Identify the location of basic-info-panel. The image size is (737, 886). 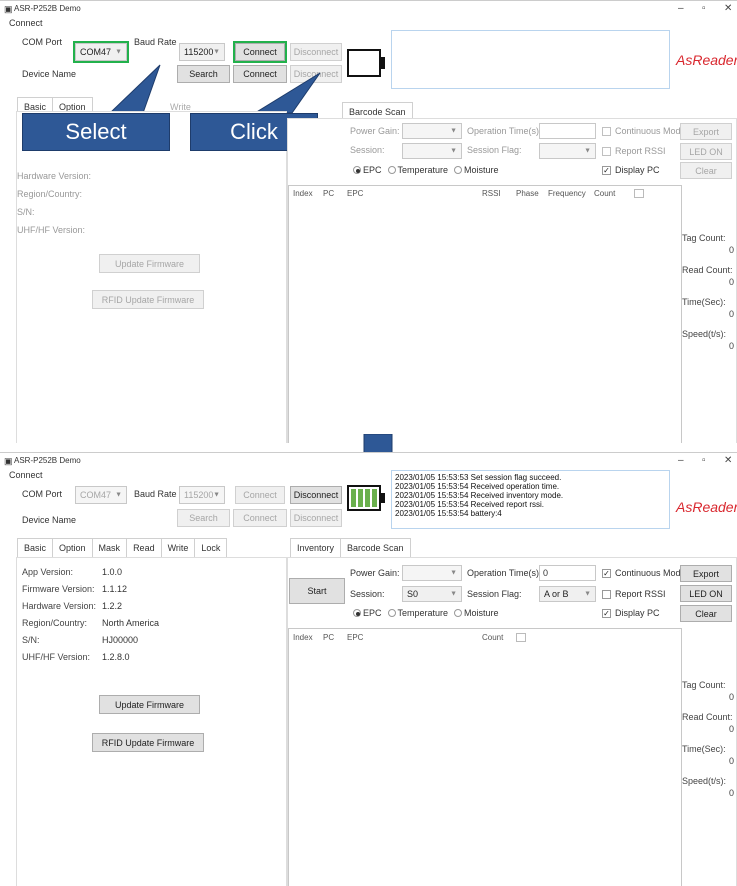
(151, 277).